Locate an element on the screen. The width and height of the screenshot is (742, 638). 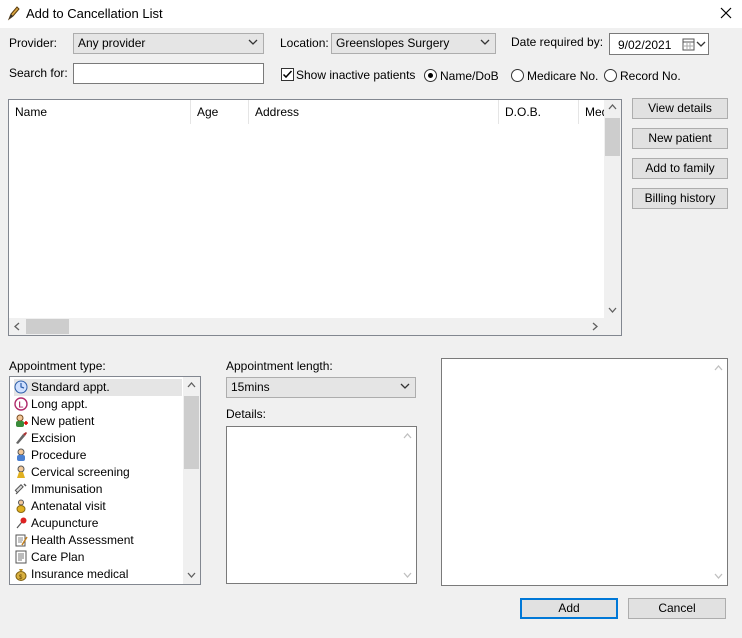
procedure-icon is located at coordinates (21, 454).